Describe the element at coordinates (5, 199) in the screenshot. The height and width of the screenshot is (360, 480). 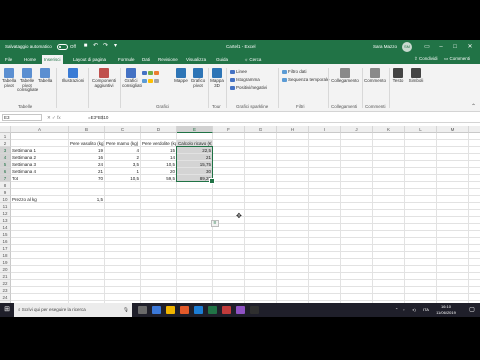
I see `row-header-10: 10` at that location.